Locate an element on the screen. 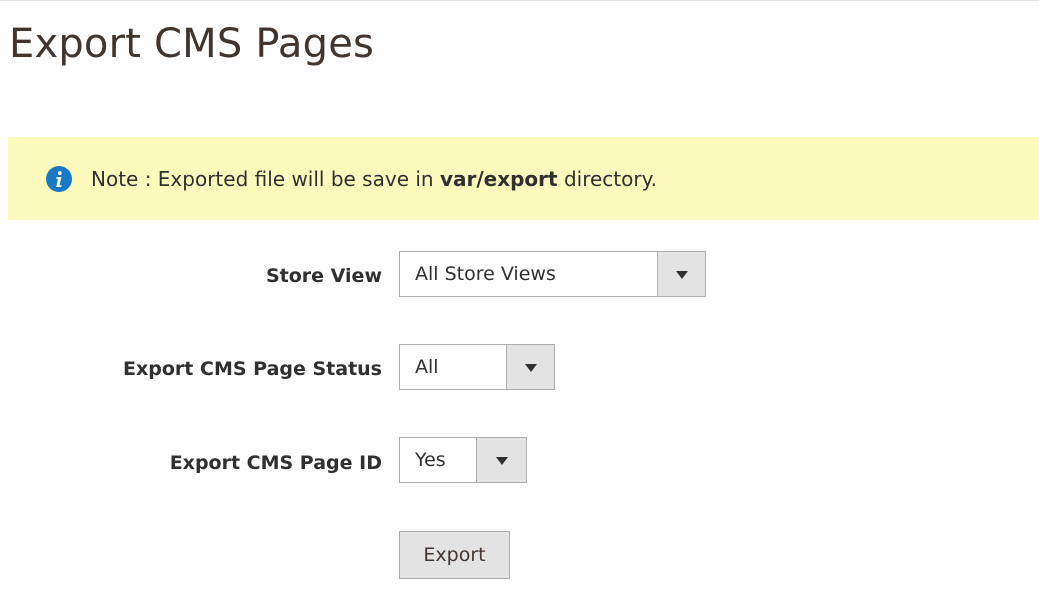 The height and width of the screenshot is (597, 1039). store-view-value: All Store Views is located at coordinates (485, 274).